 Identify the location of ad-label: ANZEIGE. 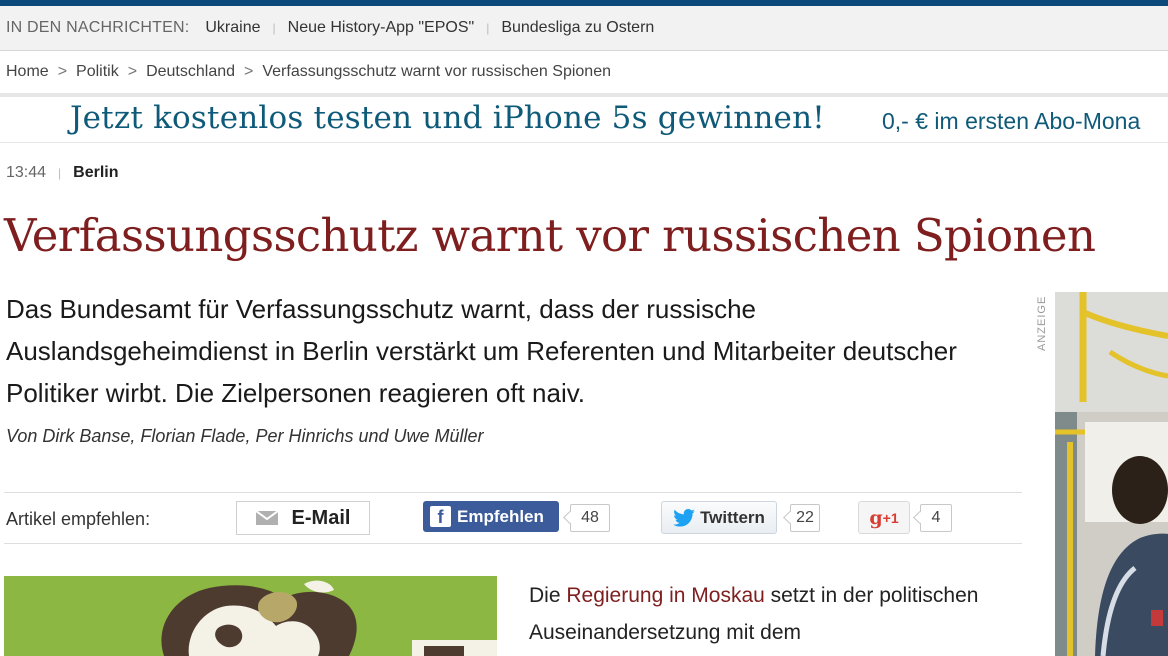
(1042, 323).